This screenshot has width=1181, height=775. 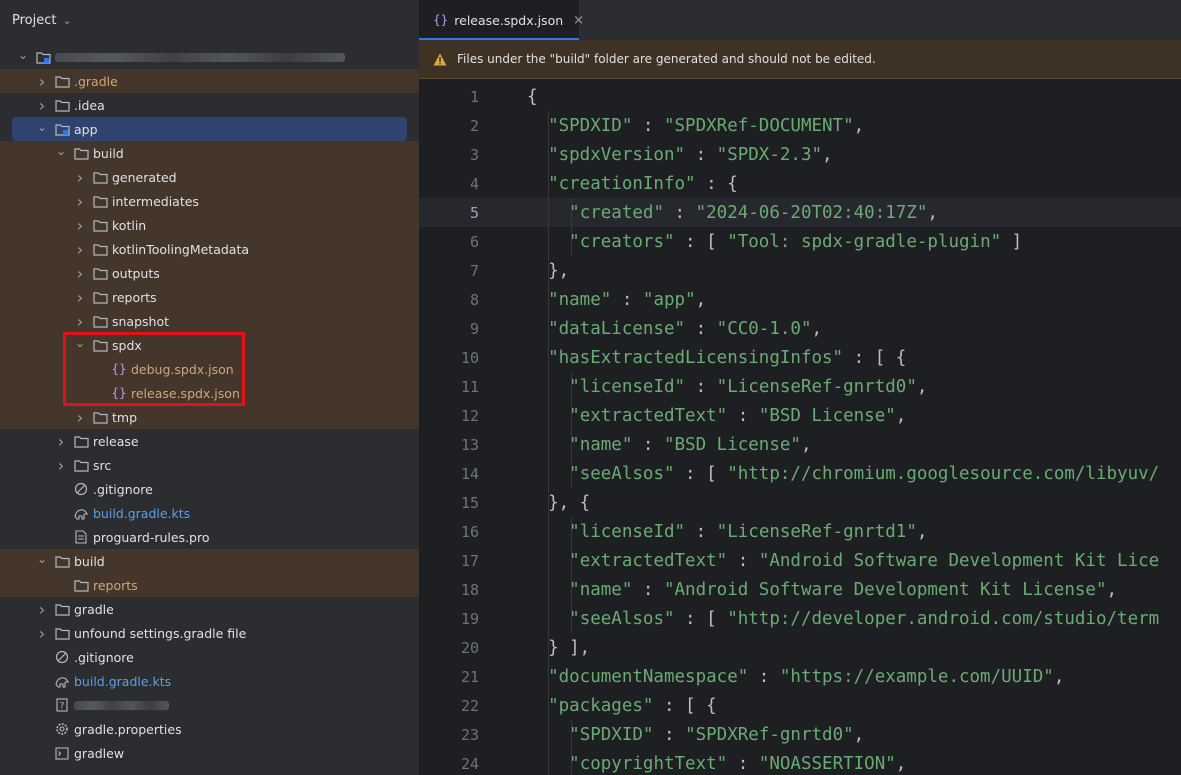 I want to click on tree-item: › outputs, so click(x=209, y=273).